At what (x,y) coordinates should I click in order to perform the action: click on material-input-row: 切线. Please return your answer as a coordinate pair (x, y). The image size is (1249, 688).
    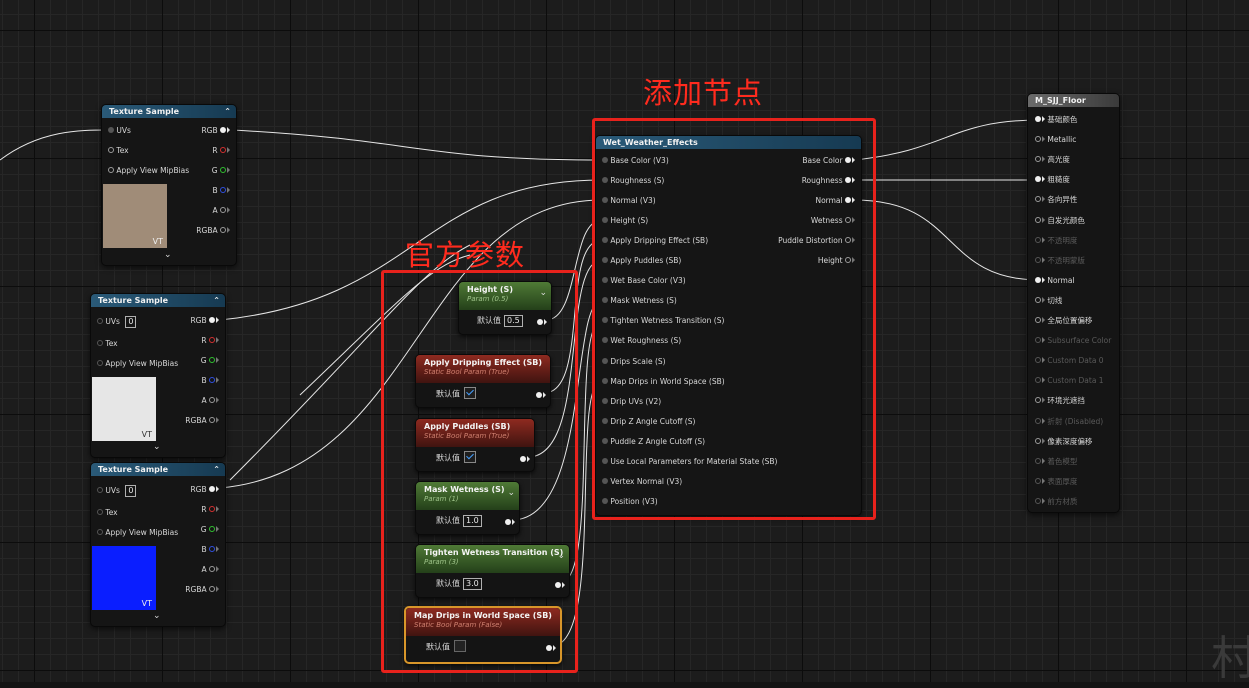
    Looking at the image, I should click on (1048, 301).